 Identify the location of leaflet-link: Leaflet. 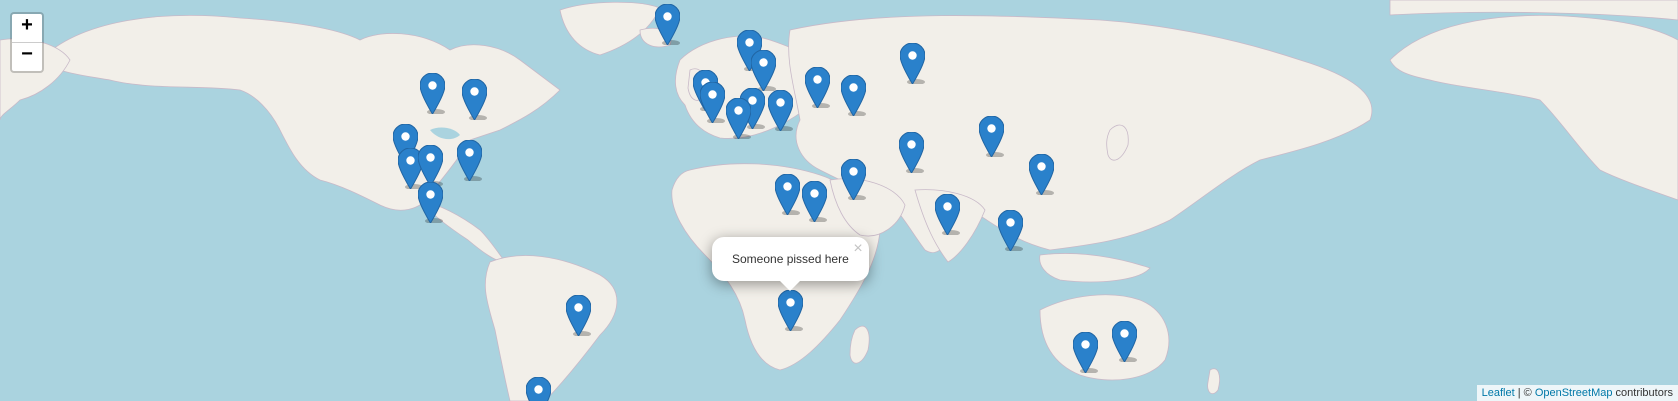
(1498, 393).